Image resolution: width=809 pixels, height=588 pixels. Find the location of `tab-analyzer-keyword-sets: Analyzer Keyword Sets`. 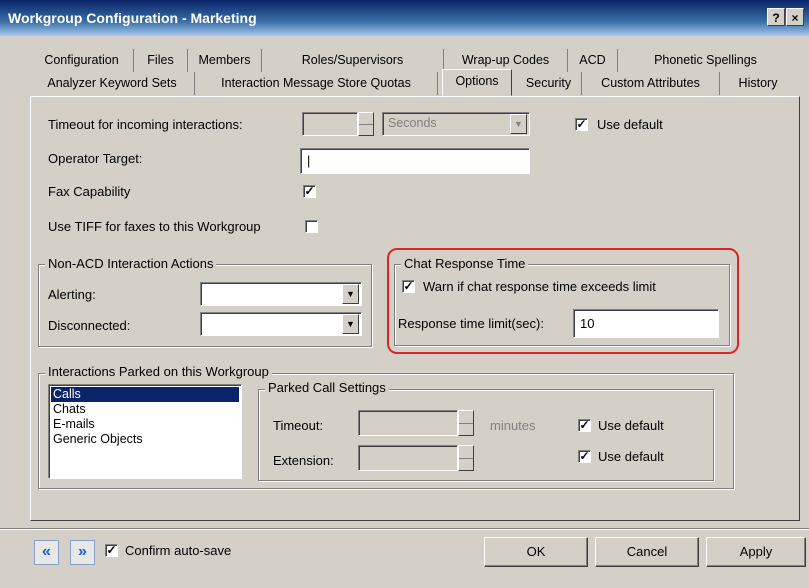

tab-analyzer-keyword-sets: Analyzer Keyword Sets is located at coordinates (112, 83).